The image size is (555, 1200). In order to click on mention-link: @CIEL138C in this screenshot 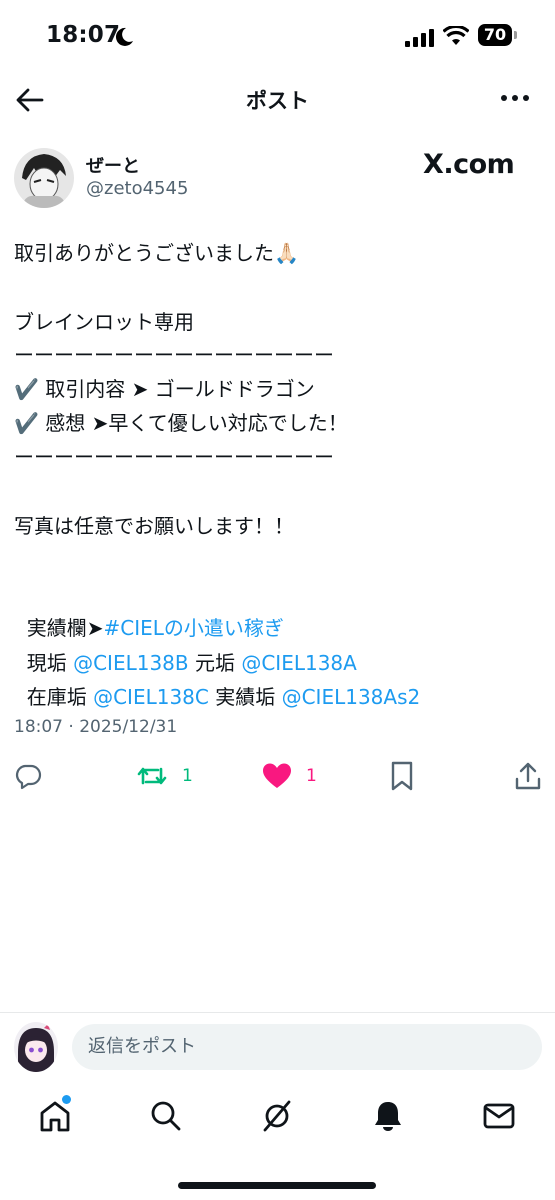, I will do `click(151, 697)`.